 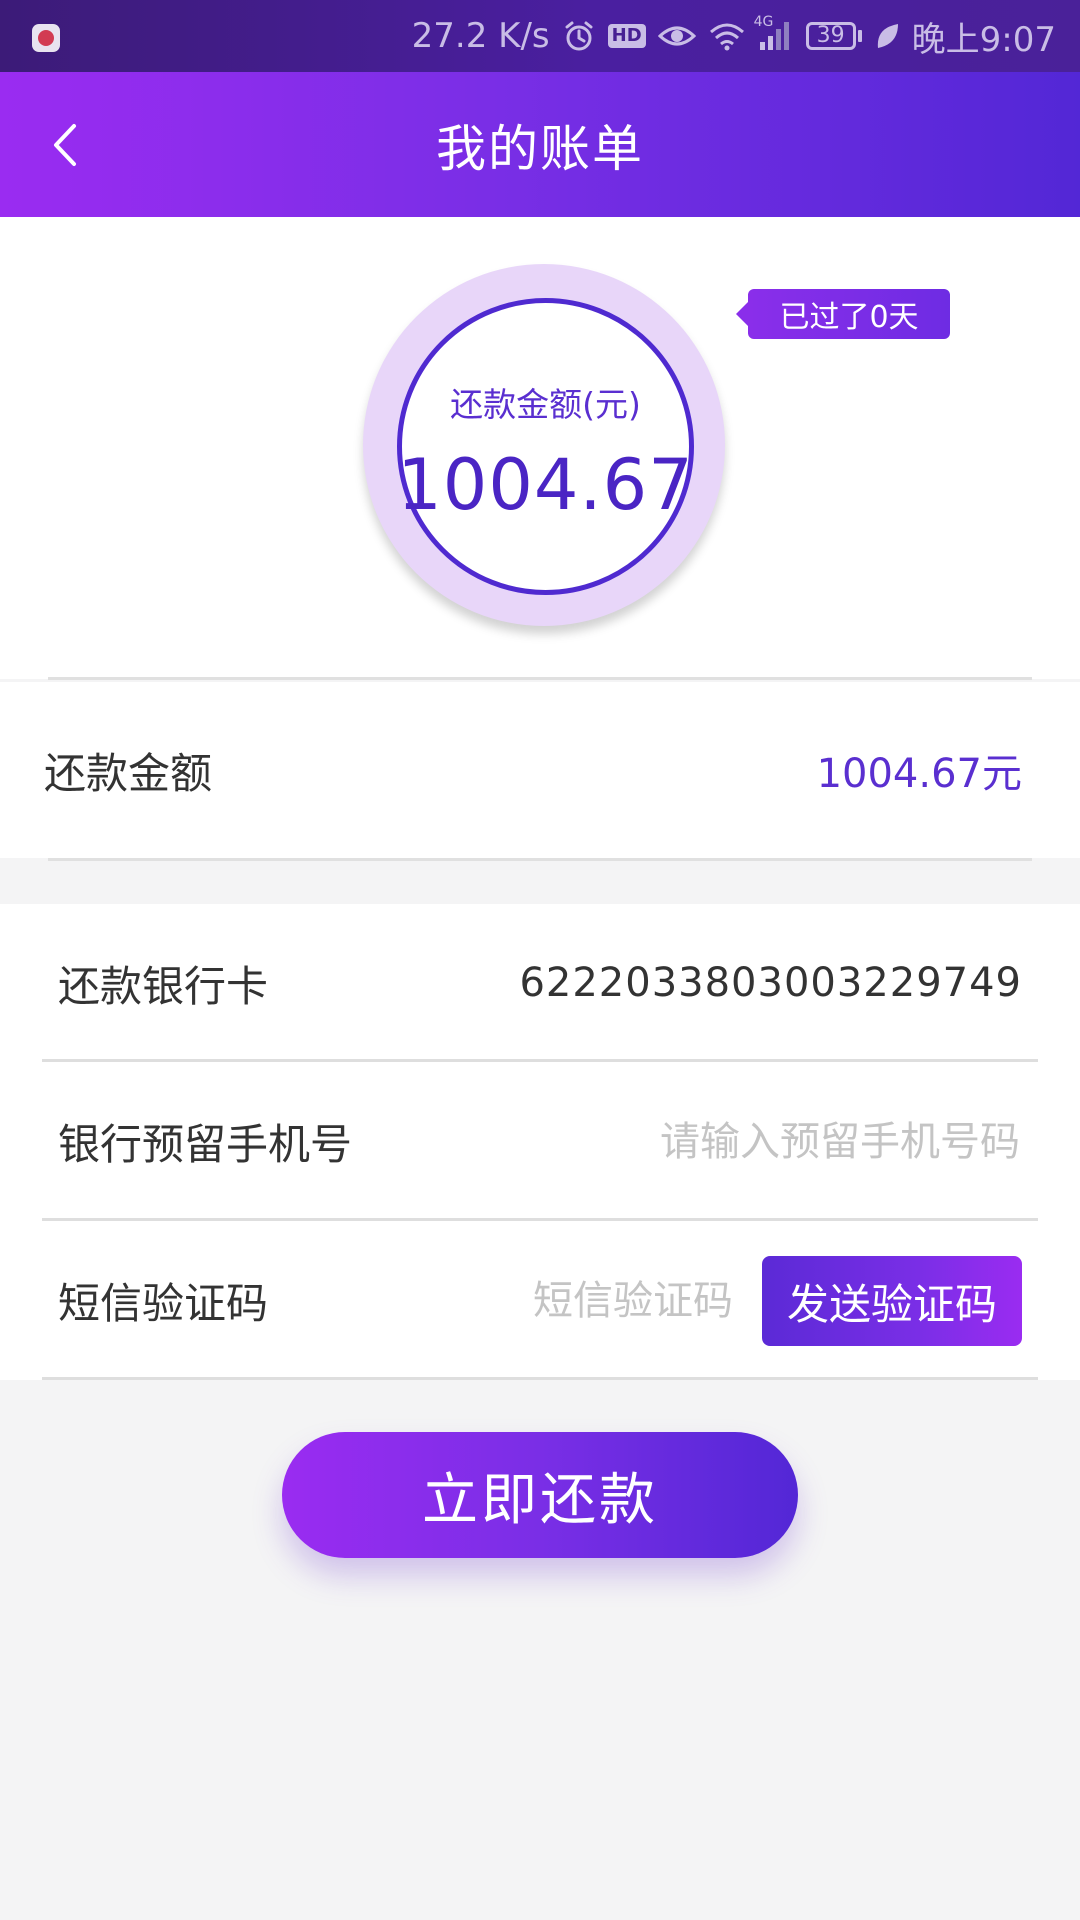 I want to click on battery-level: 39, so click(x=830, y=36).